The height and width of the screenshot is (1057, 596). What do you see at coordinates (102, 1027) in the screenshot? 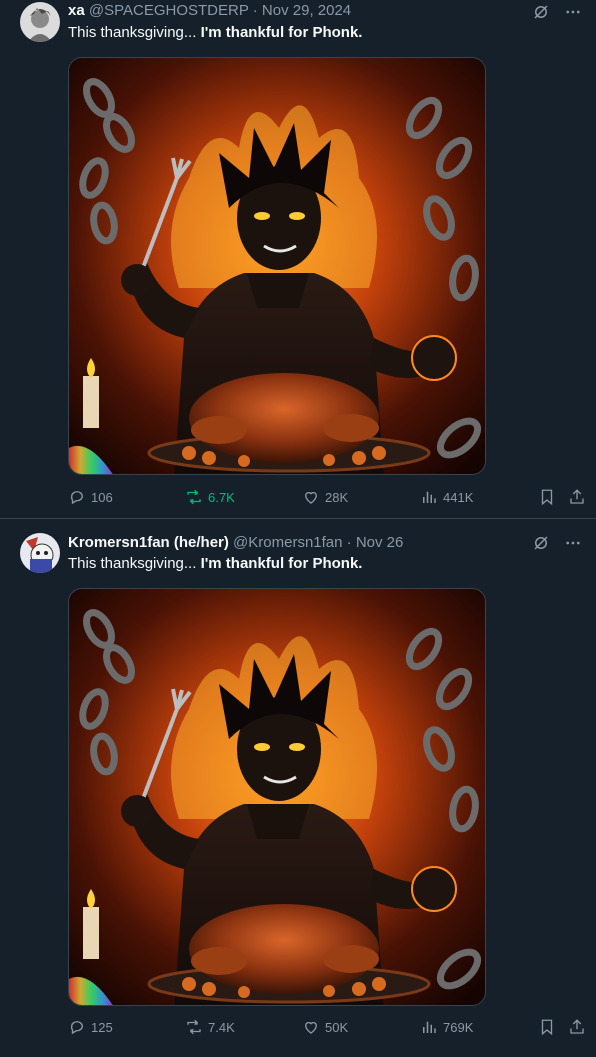
I see `reply-count: 125` at bounding box center [102, 1027].